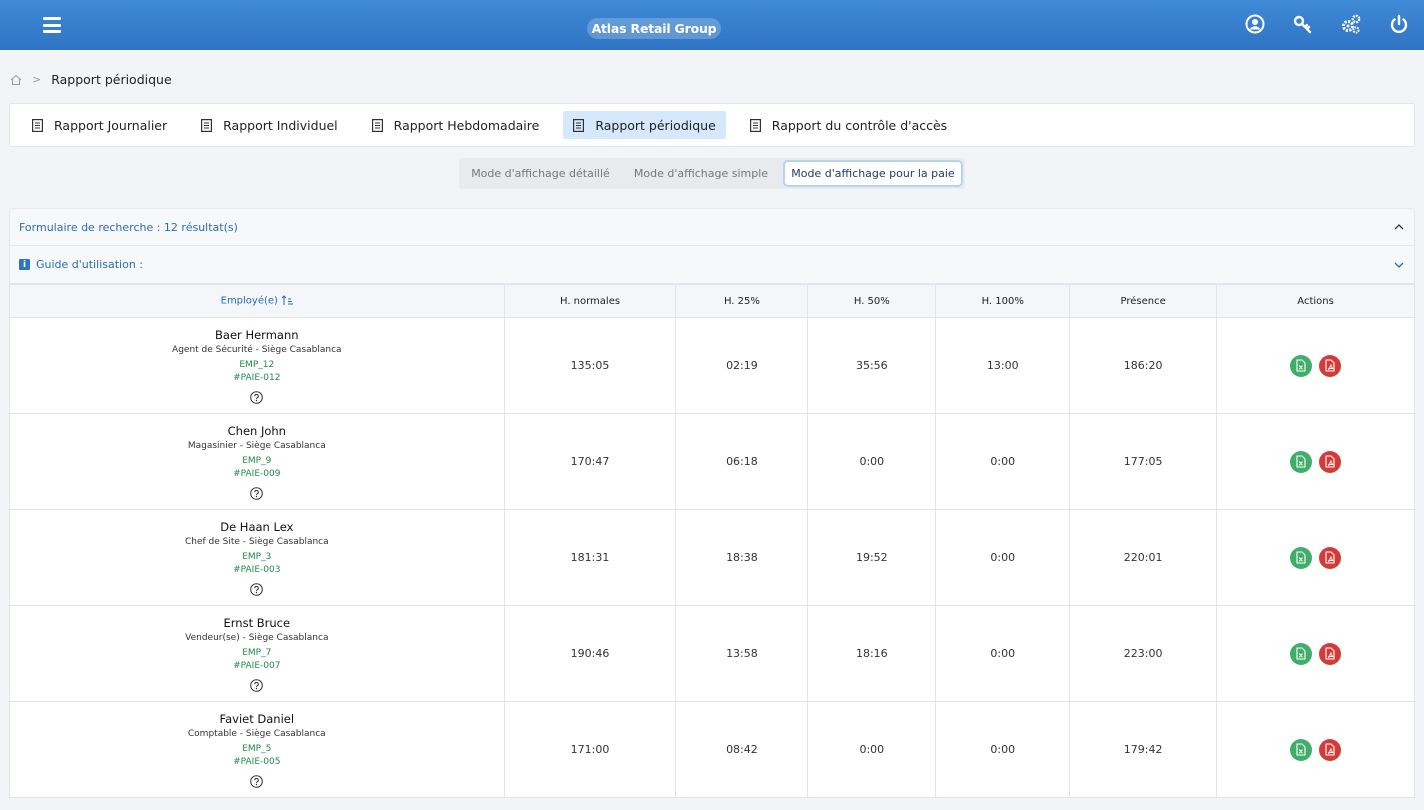  Describe the element at coordinates (1399, 24) in the screenshot. I see `power-icon` at that location.